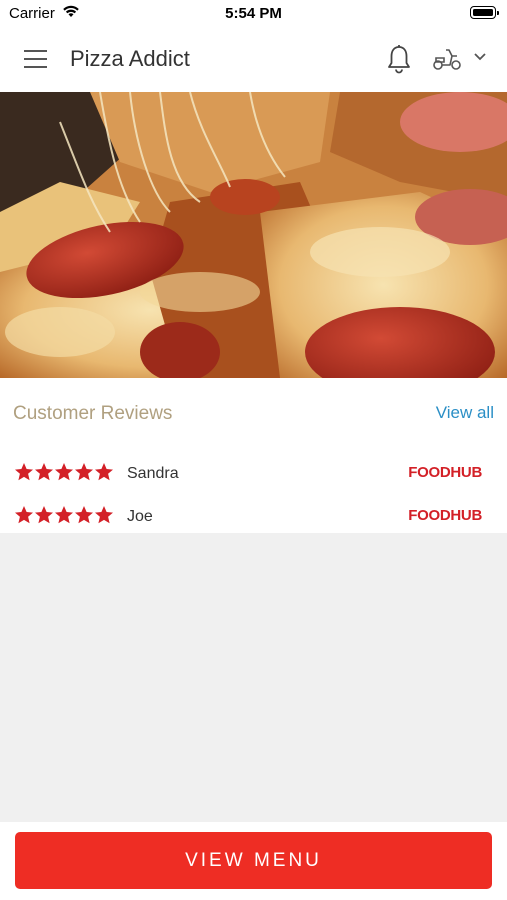 The width and height of the screenshot is (507, 900). What do you see at coordinates (253, 60) in the screenshot?
I see `app-header: Pizza Addict` at bounding box center [253, 60].